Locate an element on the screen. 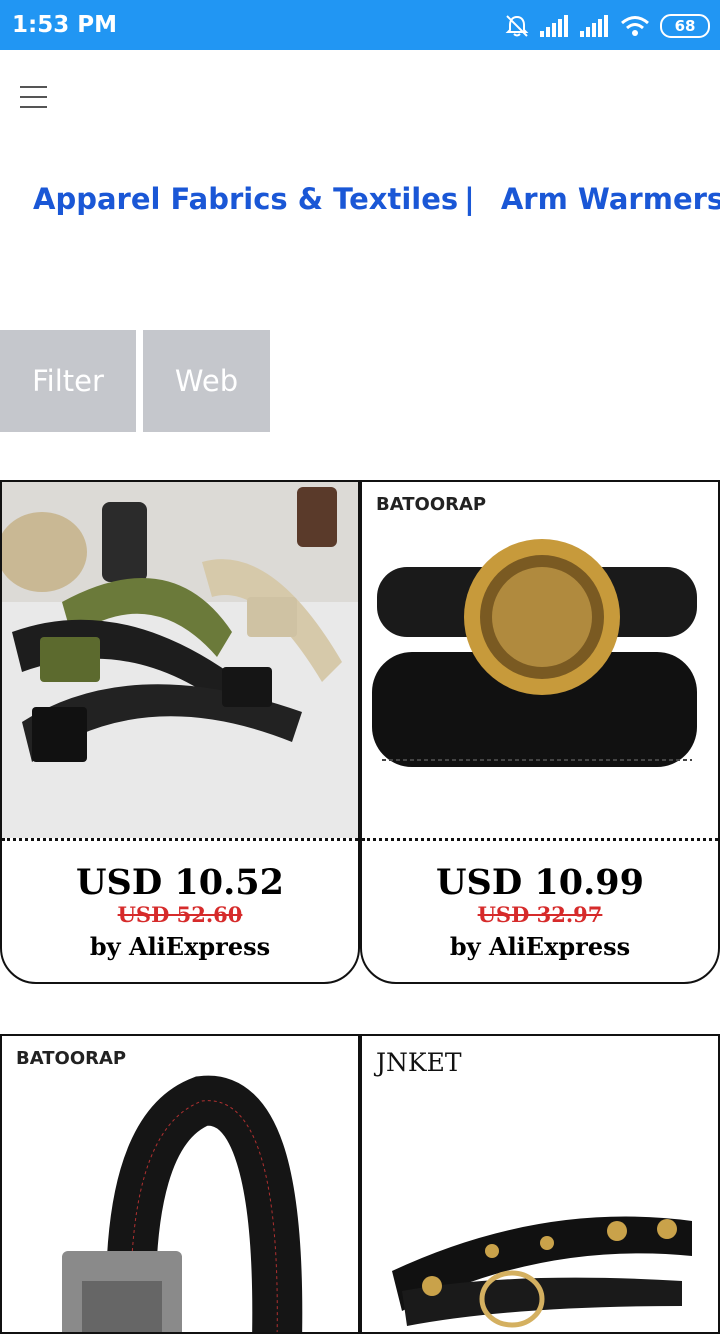  filter-button: Filter is located at coordinates (68, 381).